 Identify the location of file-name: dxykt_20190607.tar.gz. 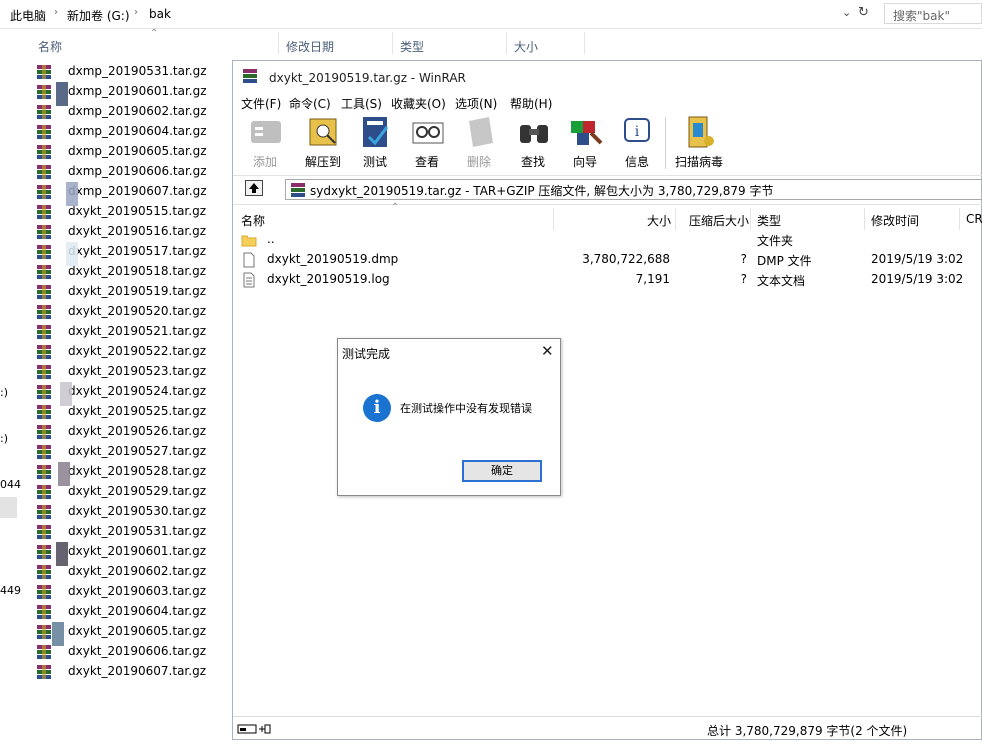
(137, 671).